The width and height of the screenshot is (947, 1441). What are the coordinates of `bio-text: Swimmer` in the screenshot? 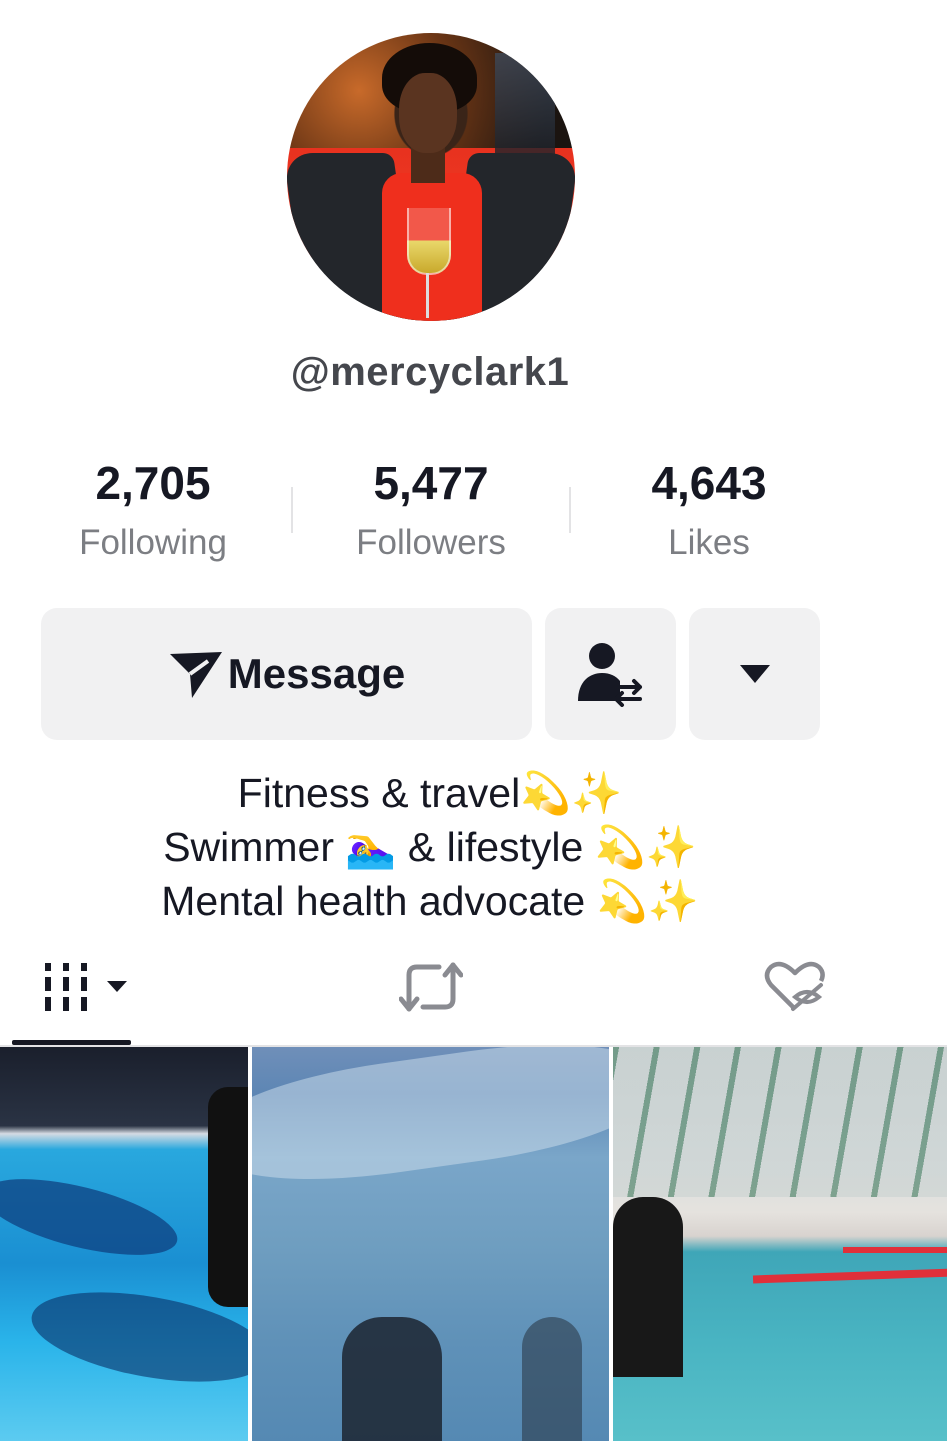 It's located at (254, 847).